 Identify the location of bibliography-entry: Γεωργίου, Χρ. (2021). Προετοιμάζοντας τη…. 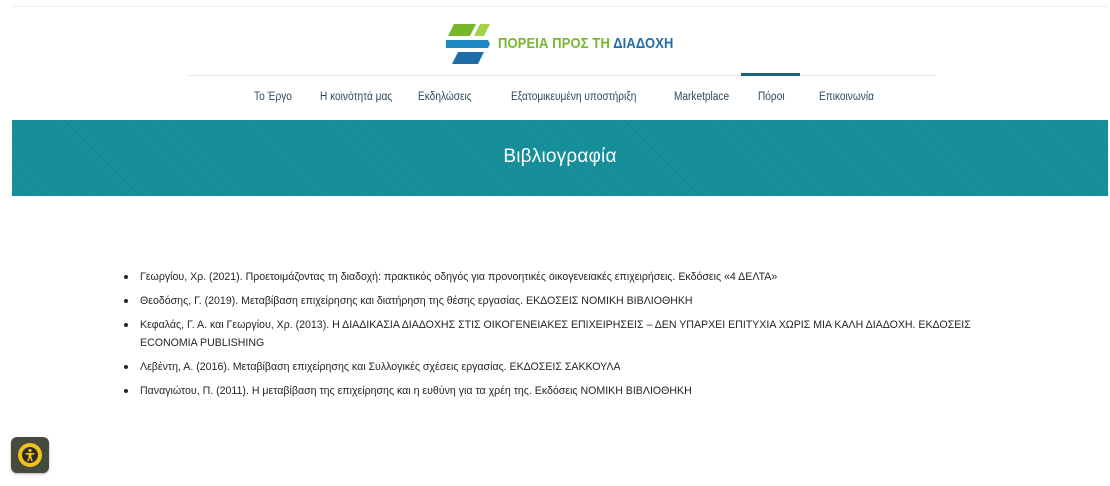
(459, 277).